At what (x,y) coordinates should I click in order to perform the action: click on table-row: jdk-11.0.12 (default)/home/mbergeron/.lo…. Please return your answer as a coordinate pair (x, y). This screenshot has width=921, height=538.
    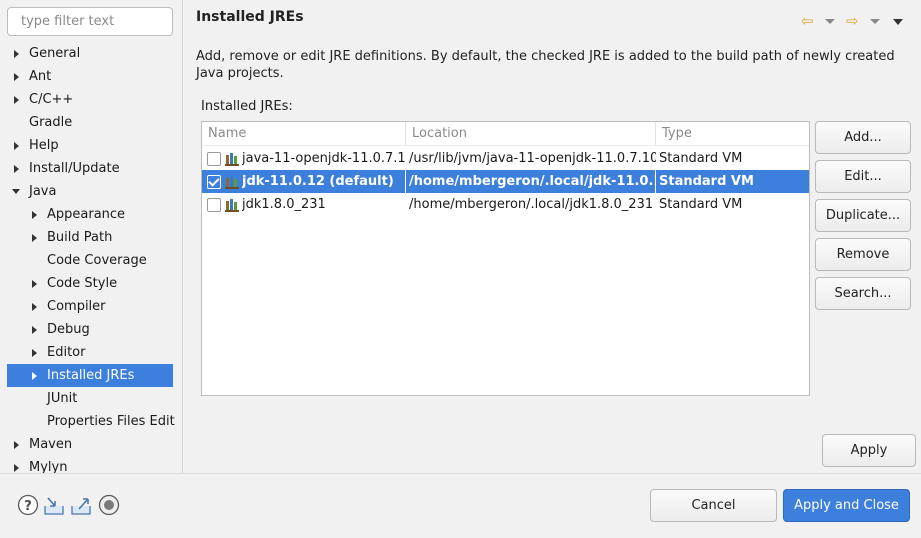
    Looking at the image, I should click on (505, 181).